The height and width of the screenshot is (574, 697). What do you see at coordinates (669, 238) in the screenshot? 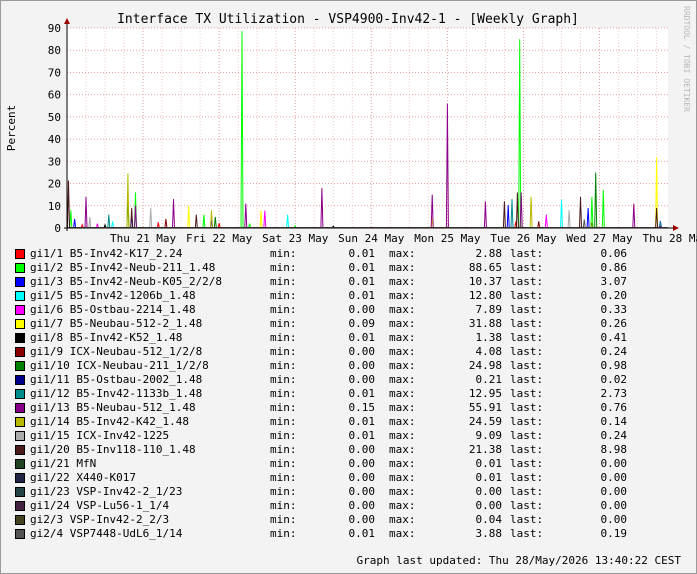
I see `x-tick-label: Thu 28 May` at bounding box center [669, 238].